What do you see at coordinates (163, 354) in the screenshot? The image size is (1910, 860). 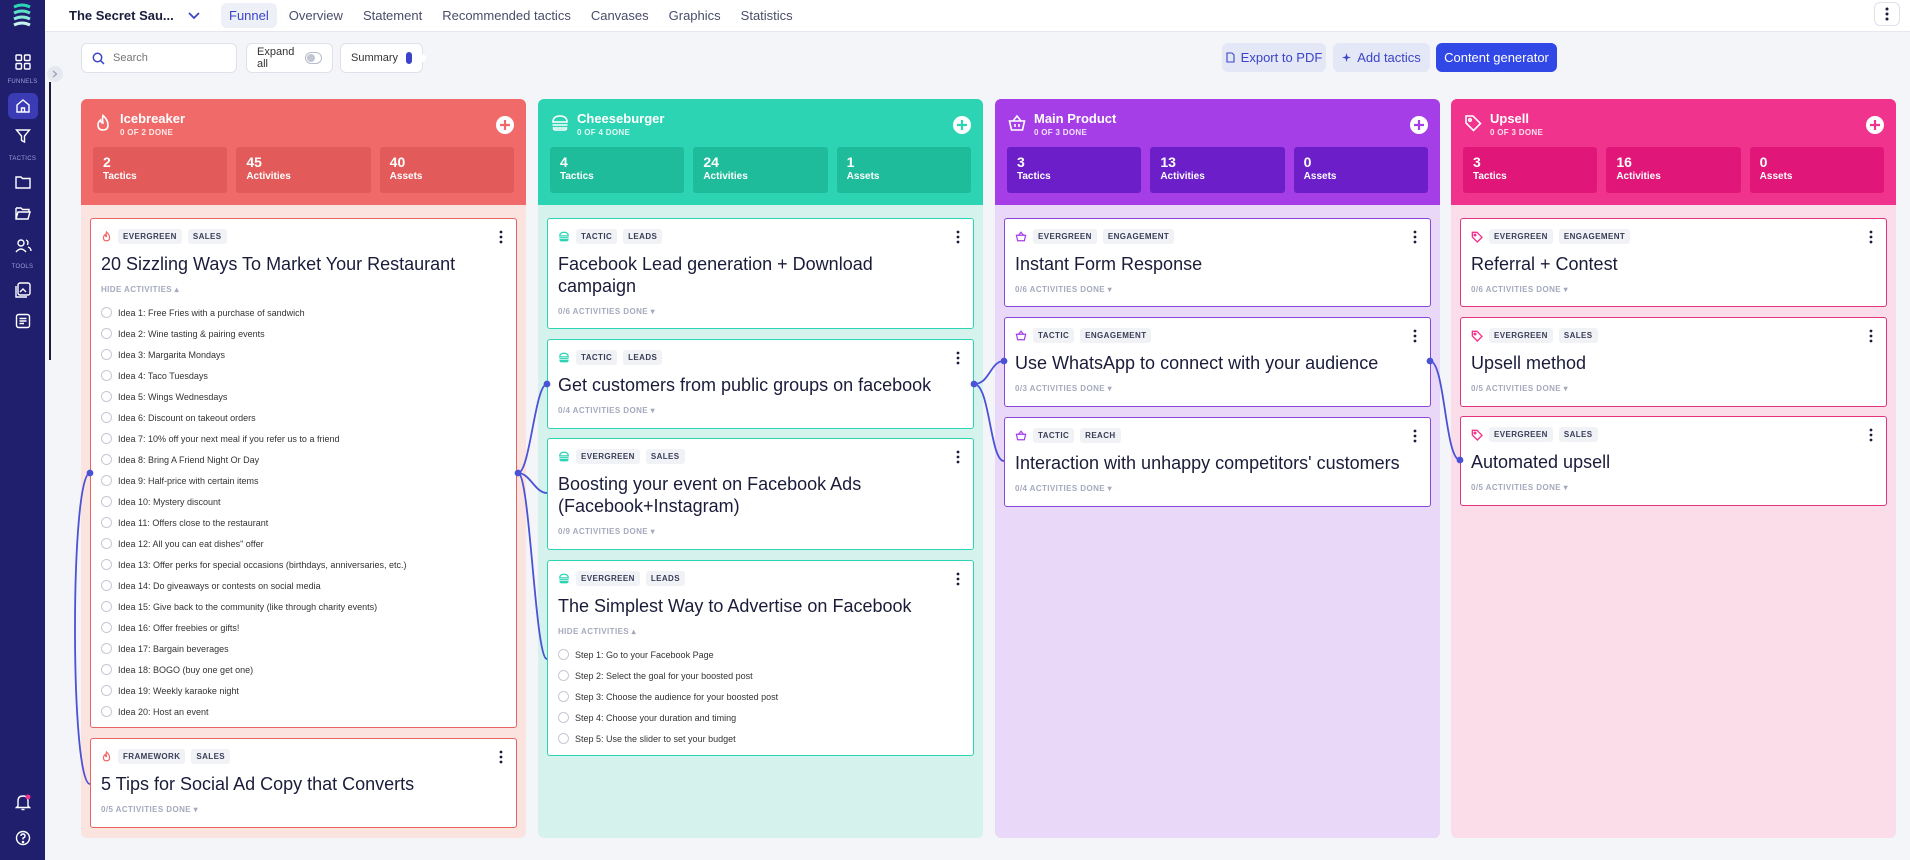 I see `activity-item: Idea 3: Margarita Mondays` at bounding box center [163, 354].